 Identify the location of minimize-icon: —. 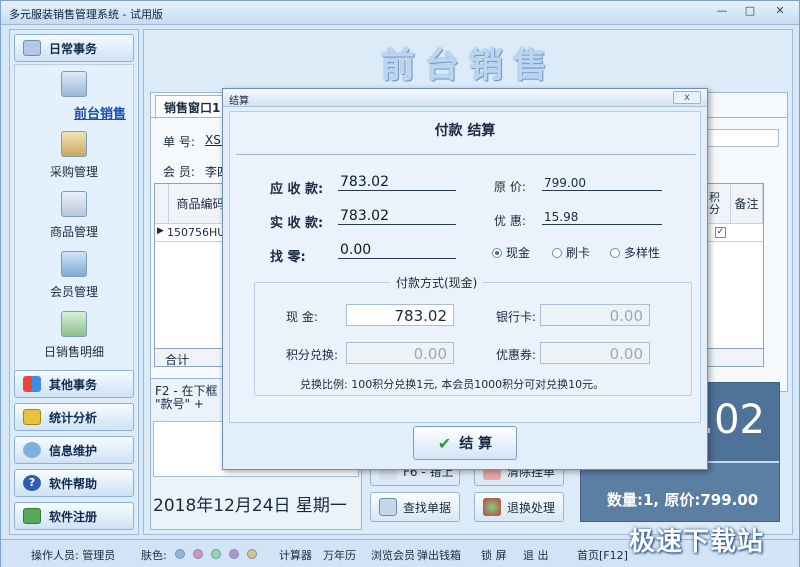
(722, 12).